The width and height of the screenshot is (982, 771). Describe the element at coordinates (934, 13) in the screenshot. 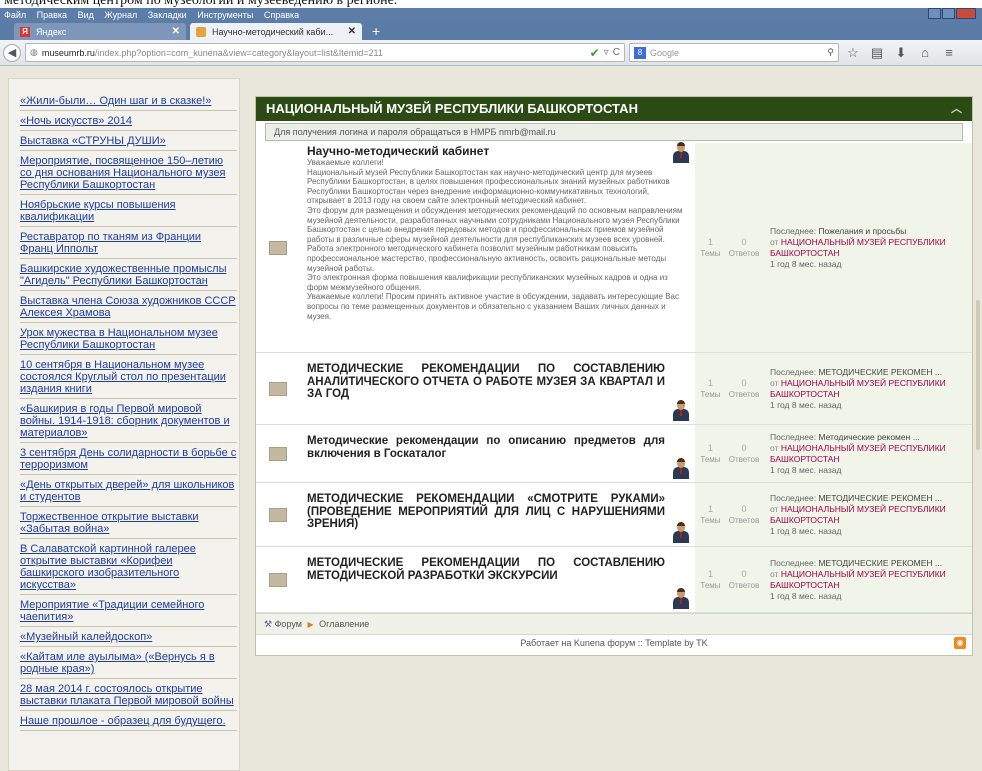

I see `minimize-button` at that location.